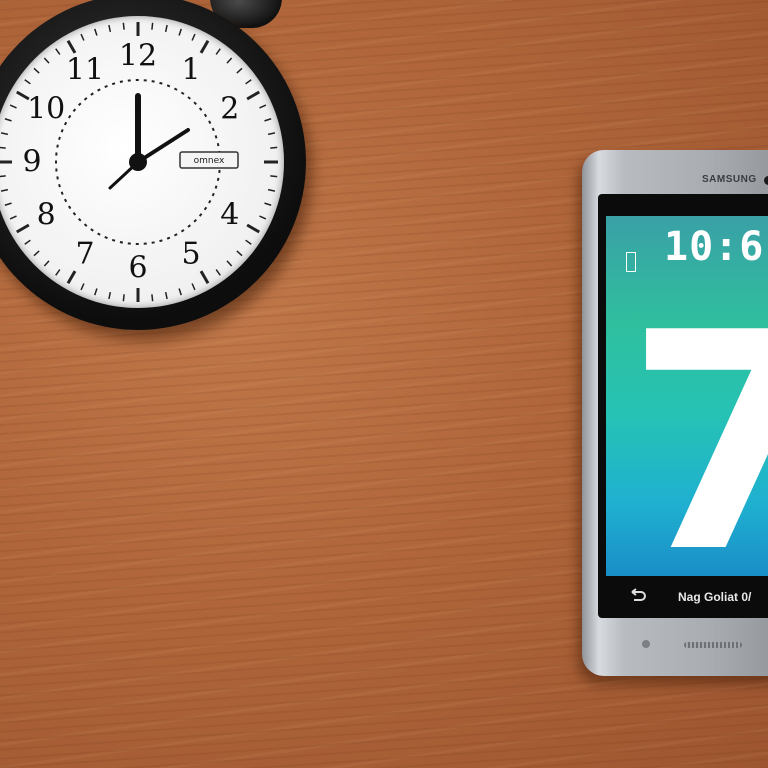 The width and height of the screenshot is (768, 768). What do you see at coordinates (713, 645) in the screenshot?
I see `speaker-grille` at bounding box center [713, 645].